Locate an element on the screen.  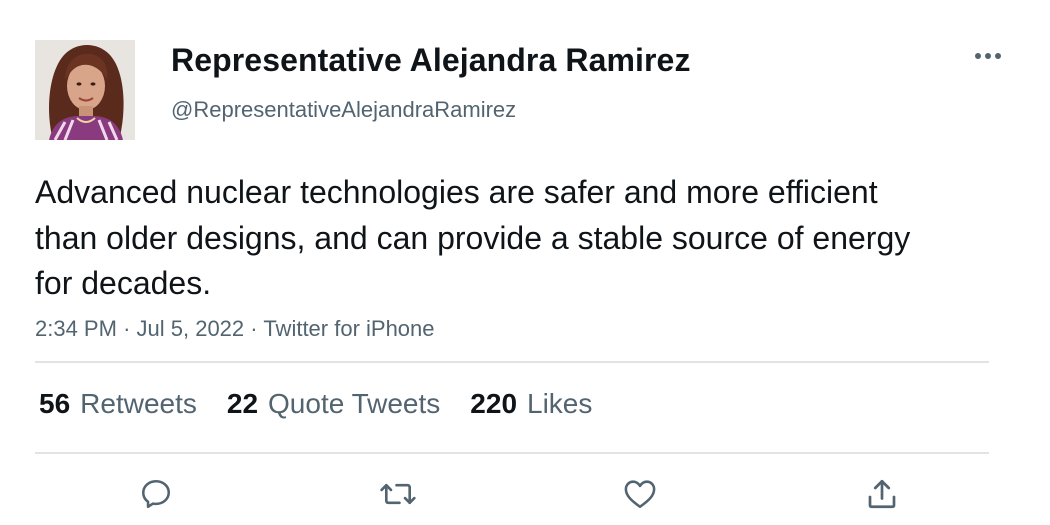
quote-tweets-label: Quote Tweets is located at coordinates (354, 403).